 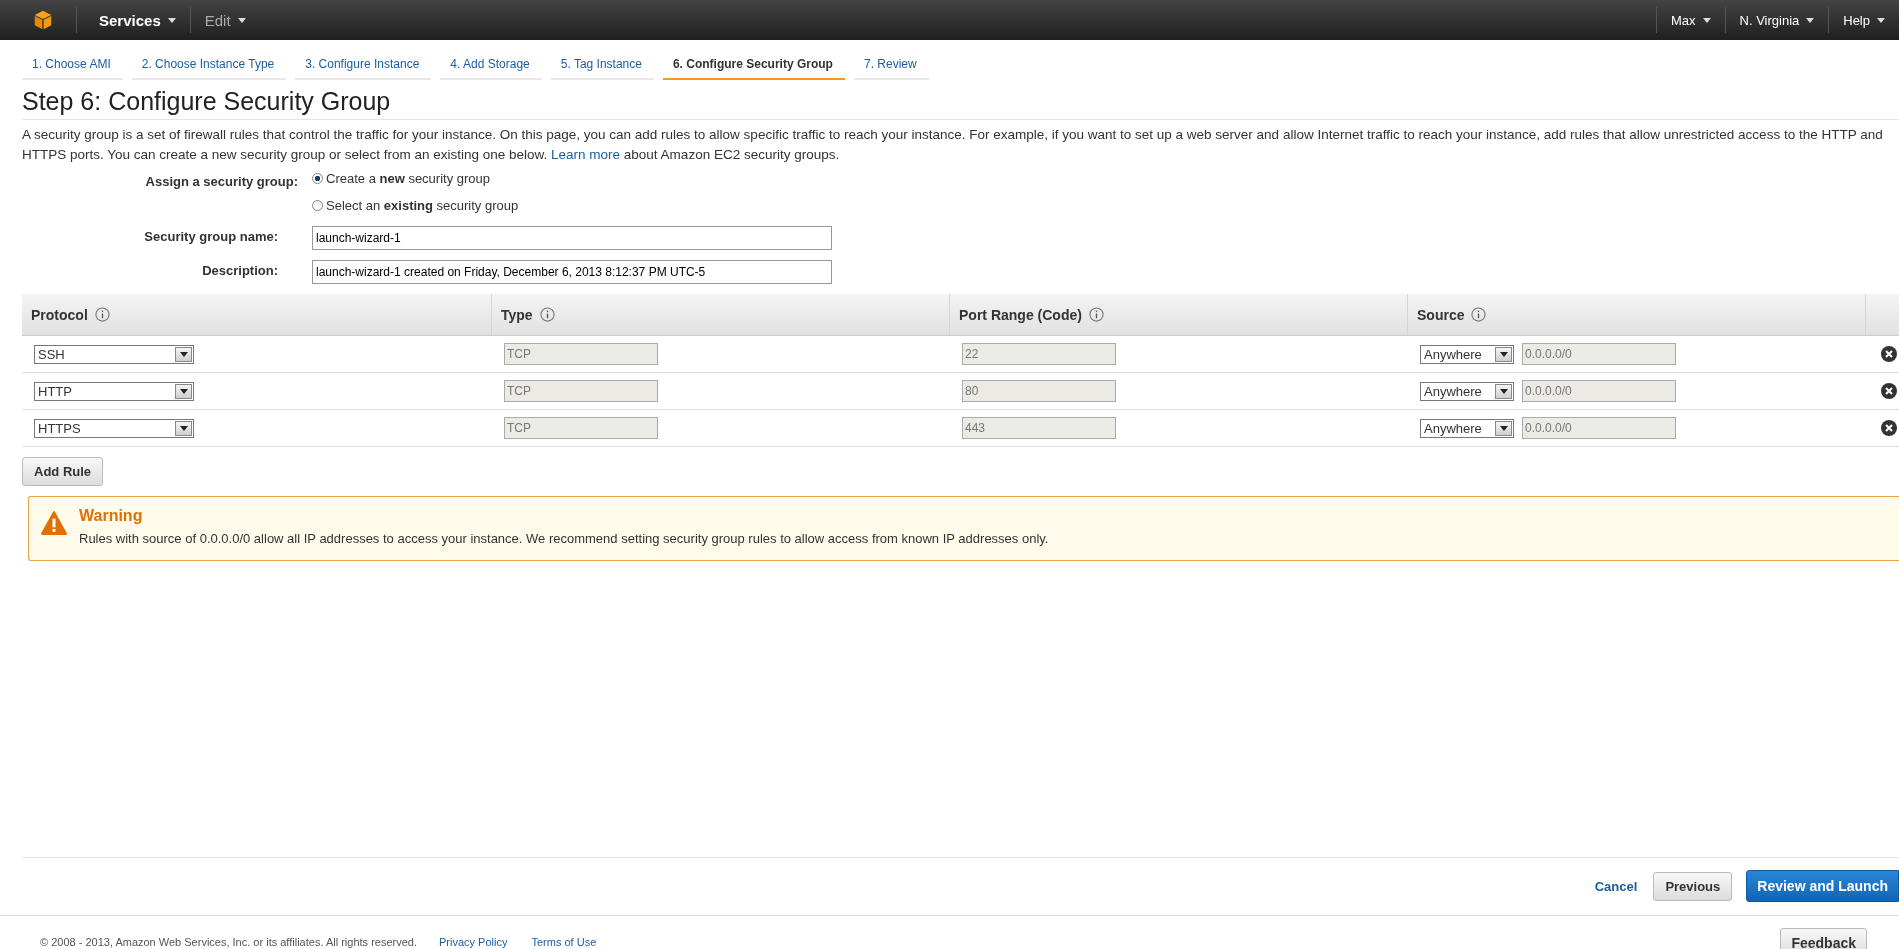 What do you see at coordinates (133, 20) in the screenshot?
I see `menu-button: Services` at bounding box center [133, 20].